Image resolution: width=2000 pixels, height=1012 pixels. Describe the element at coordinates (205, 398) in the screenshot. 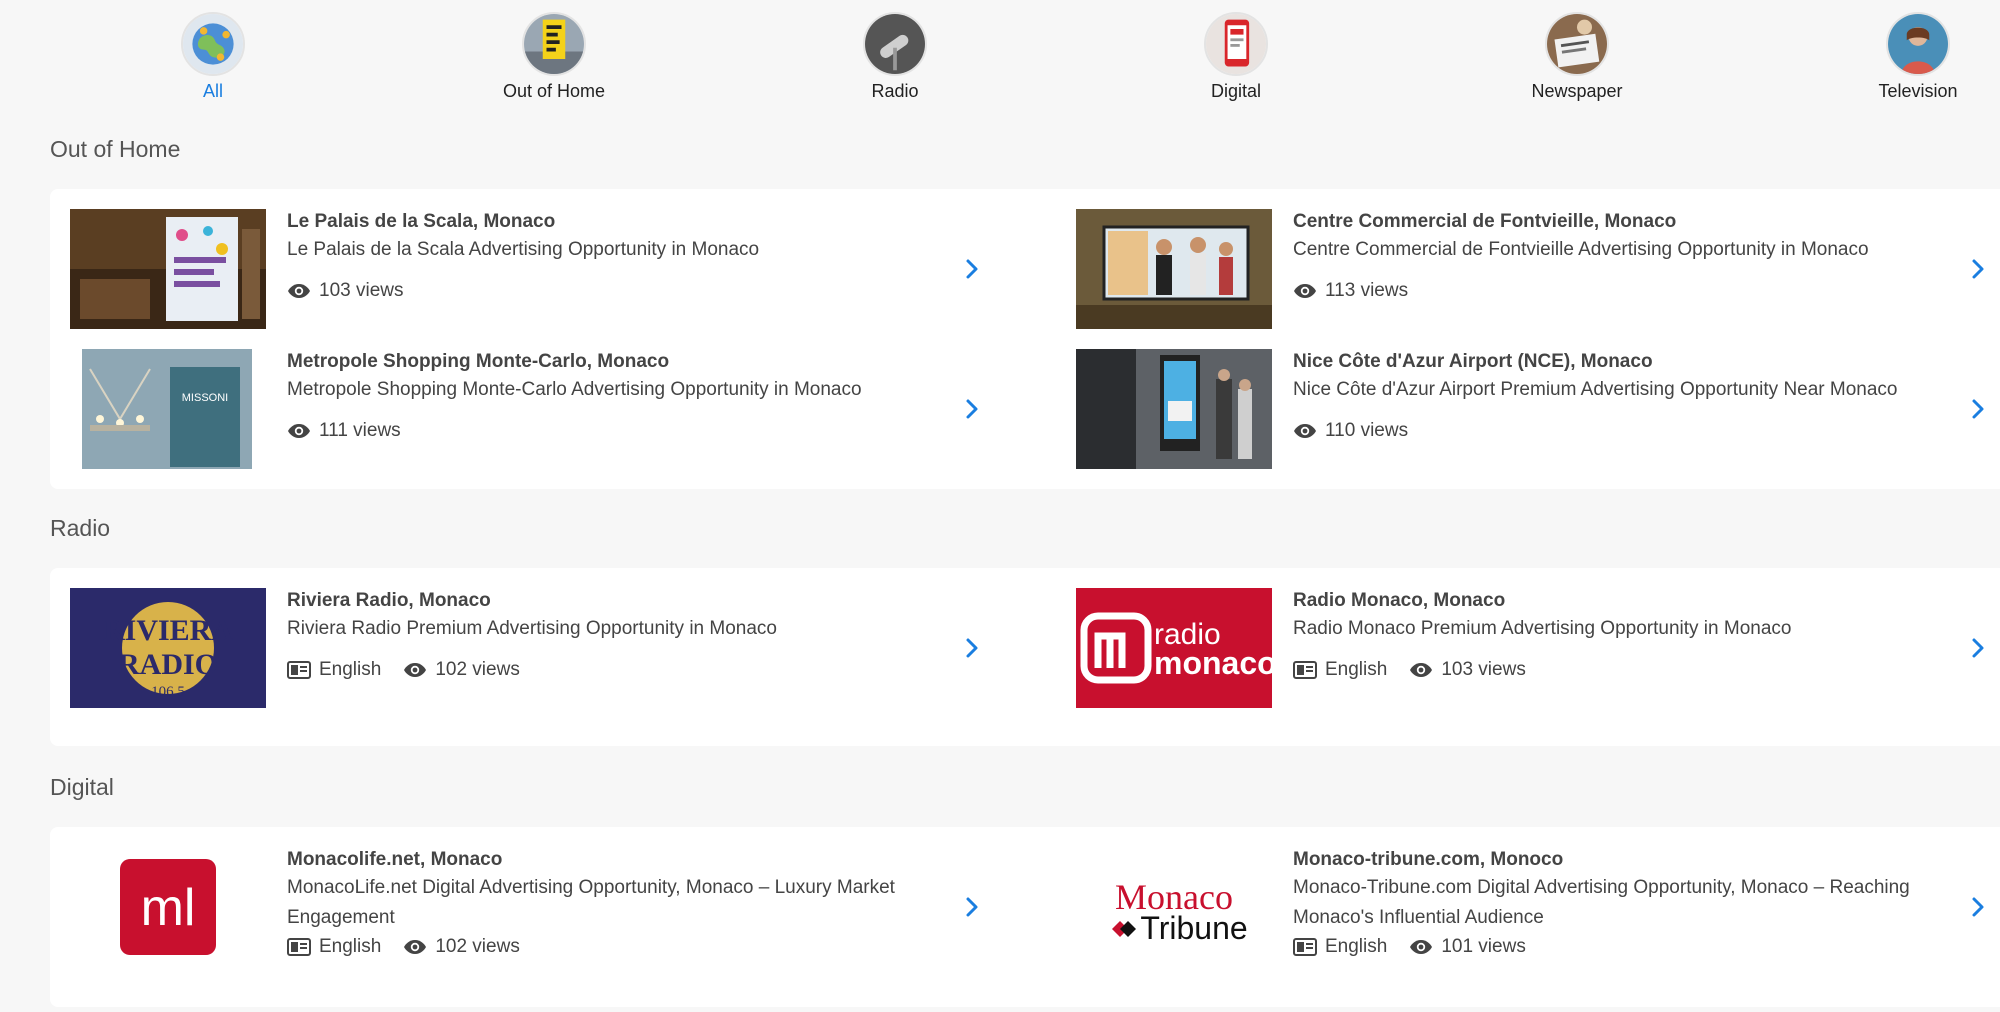

I see `svg-text: MISSONI` at that location.